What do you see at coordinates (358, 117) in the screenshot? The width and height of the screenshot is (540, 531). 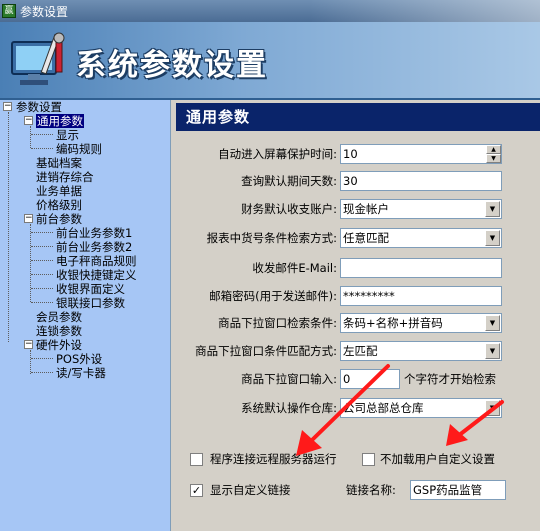 I see `section-title: 通用参数` at bounding box center [358, 117].